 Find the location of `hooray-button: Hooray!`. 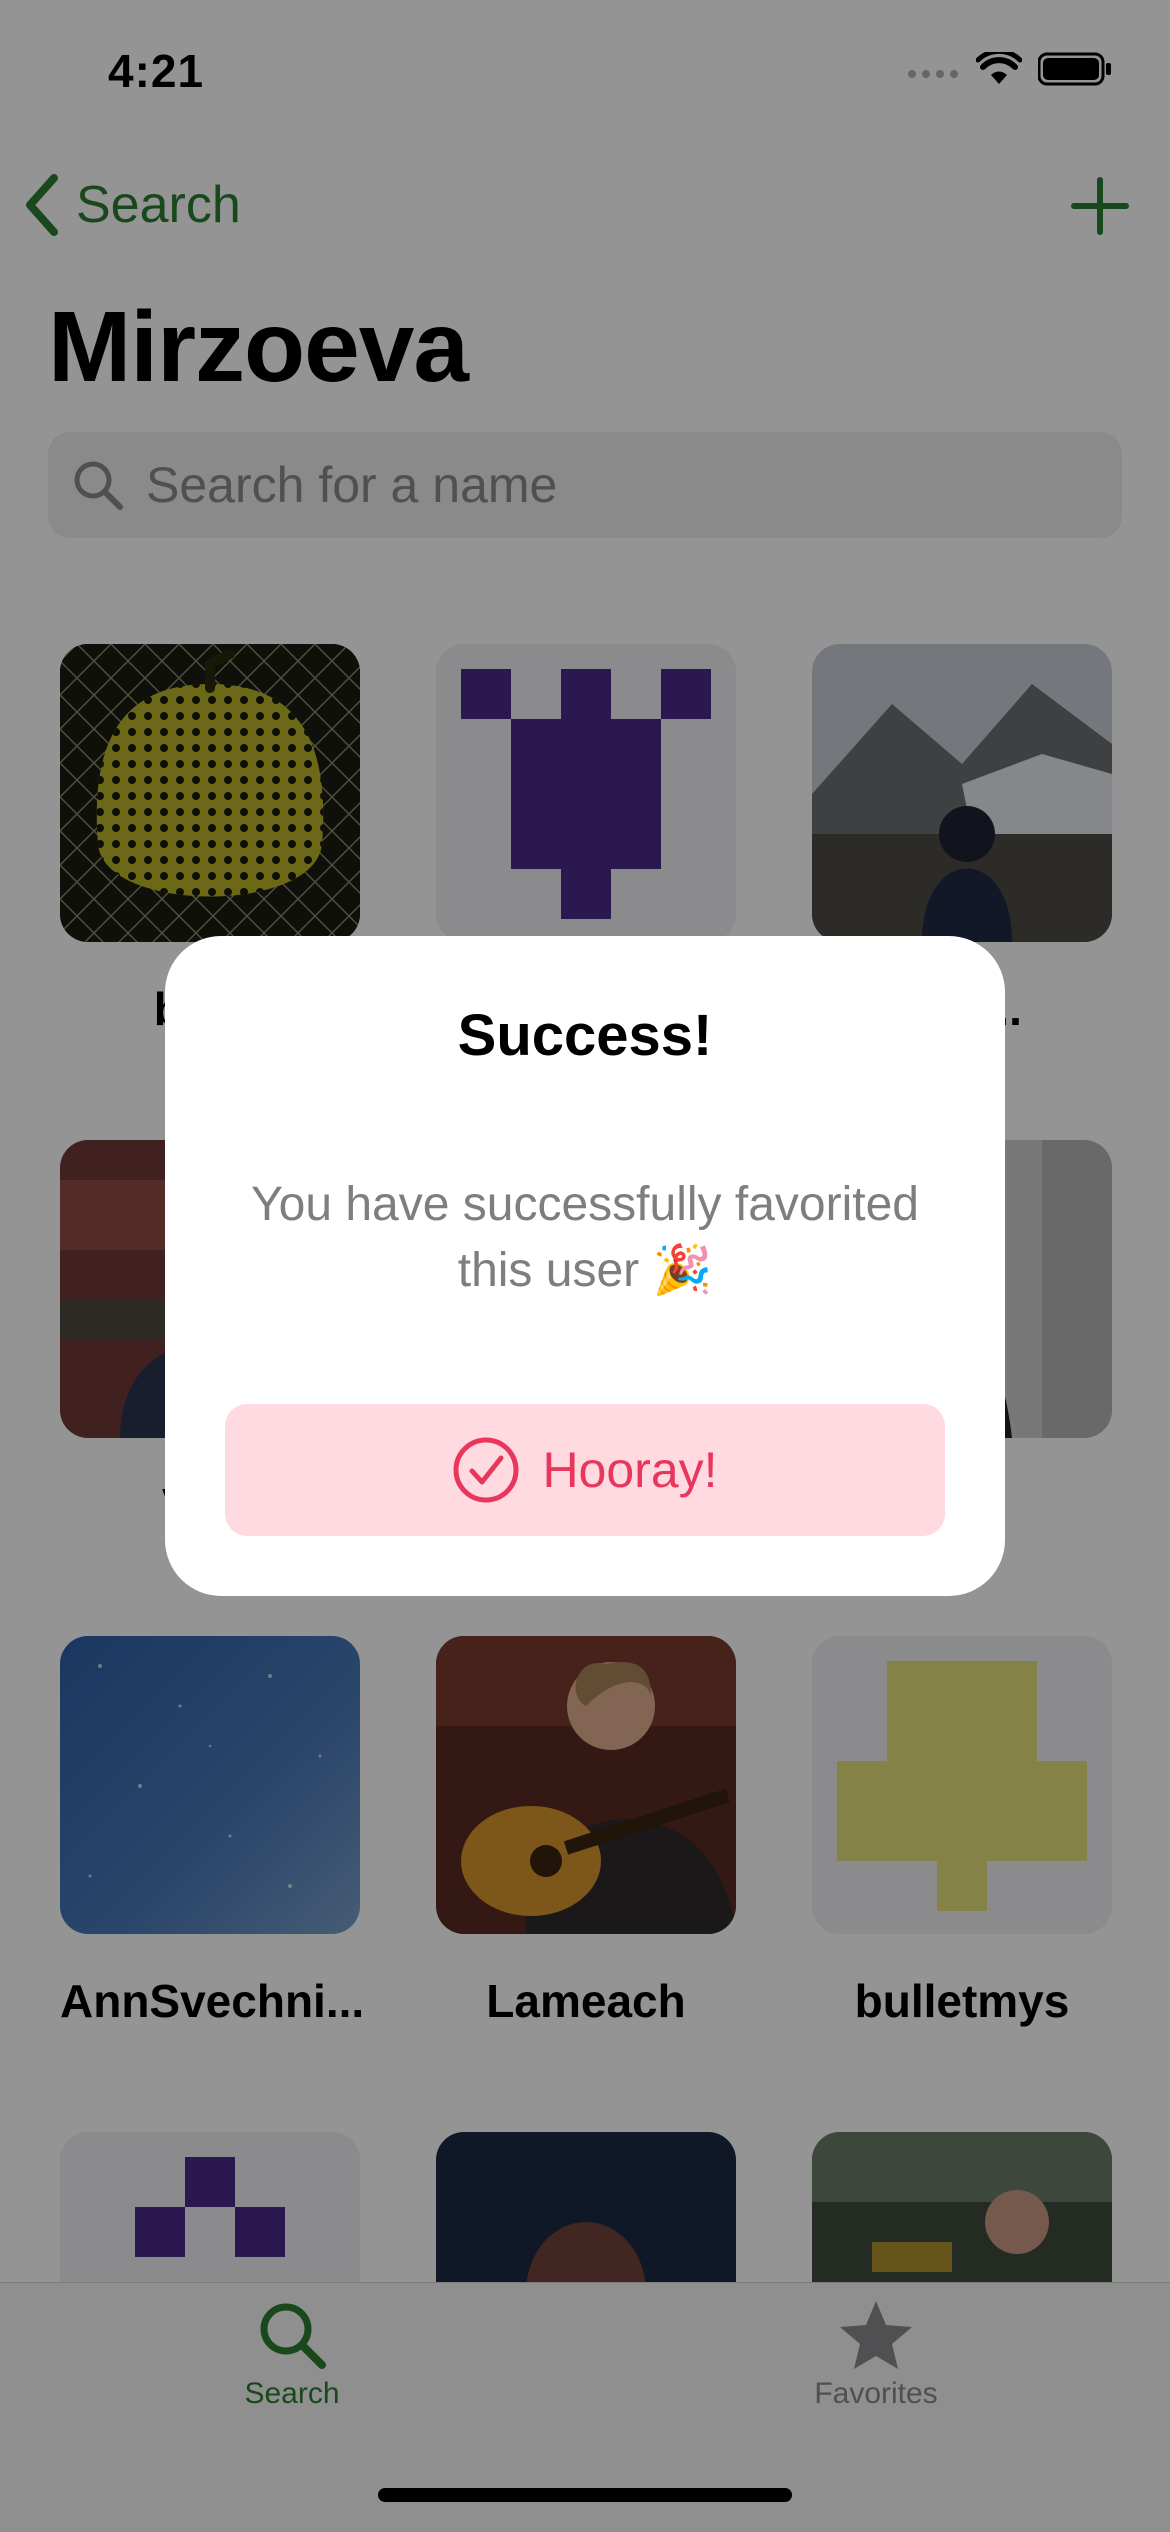

hooray-button: Hooray! is located at coordinates (585, 1470).